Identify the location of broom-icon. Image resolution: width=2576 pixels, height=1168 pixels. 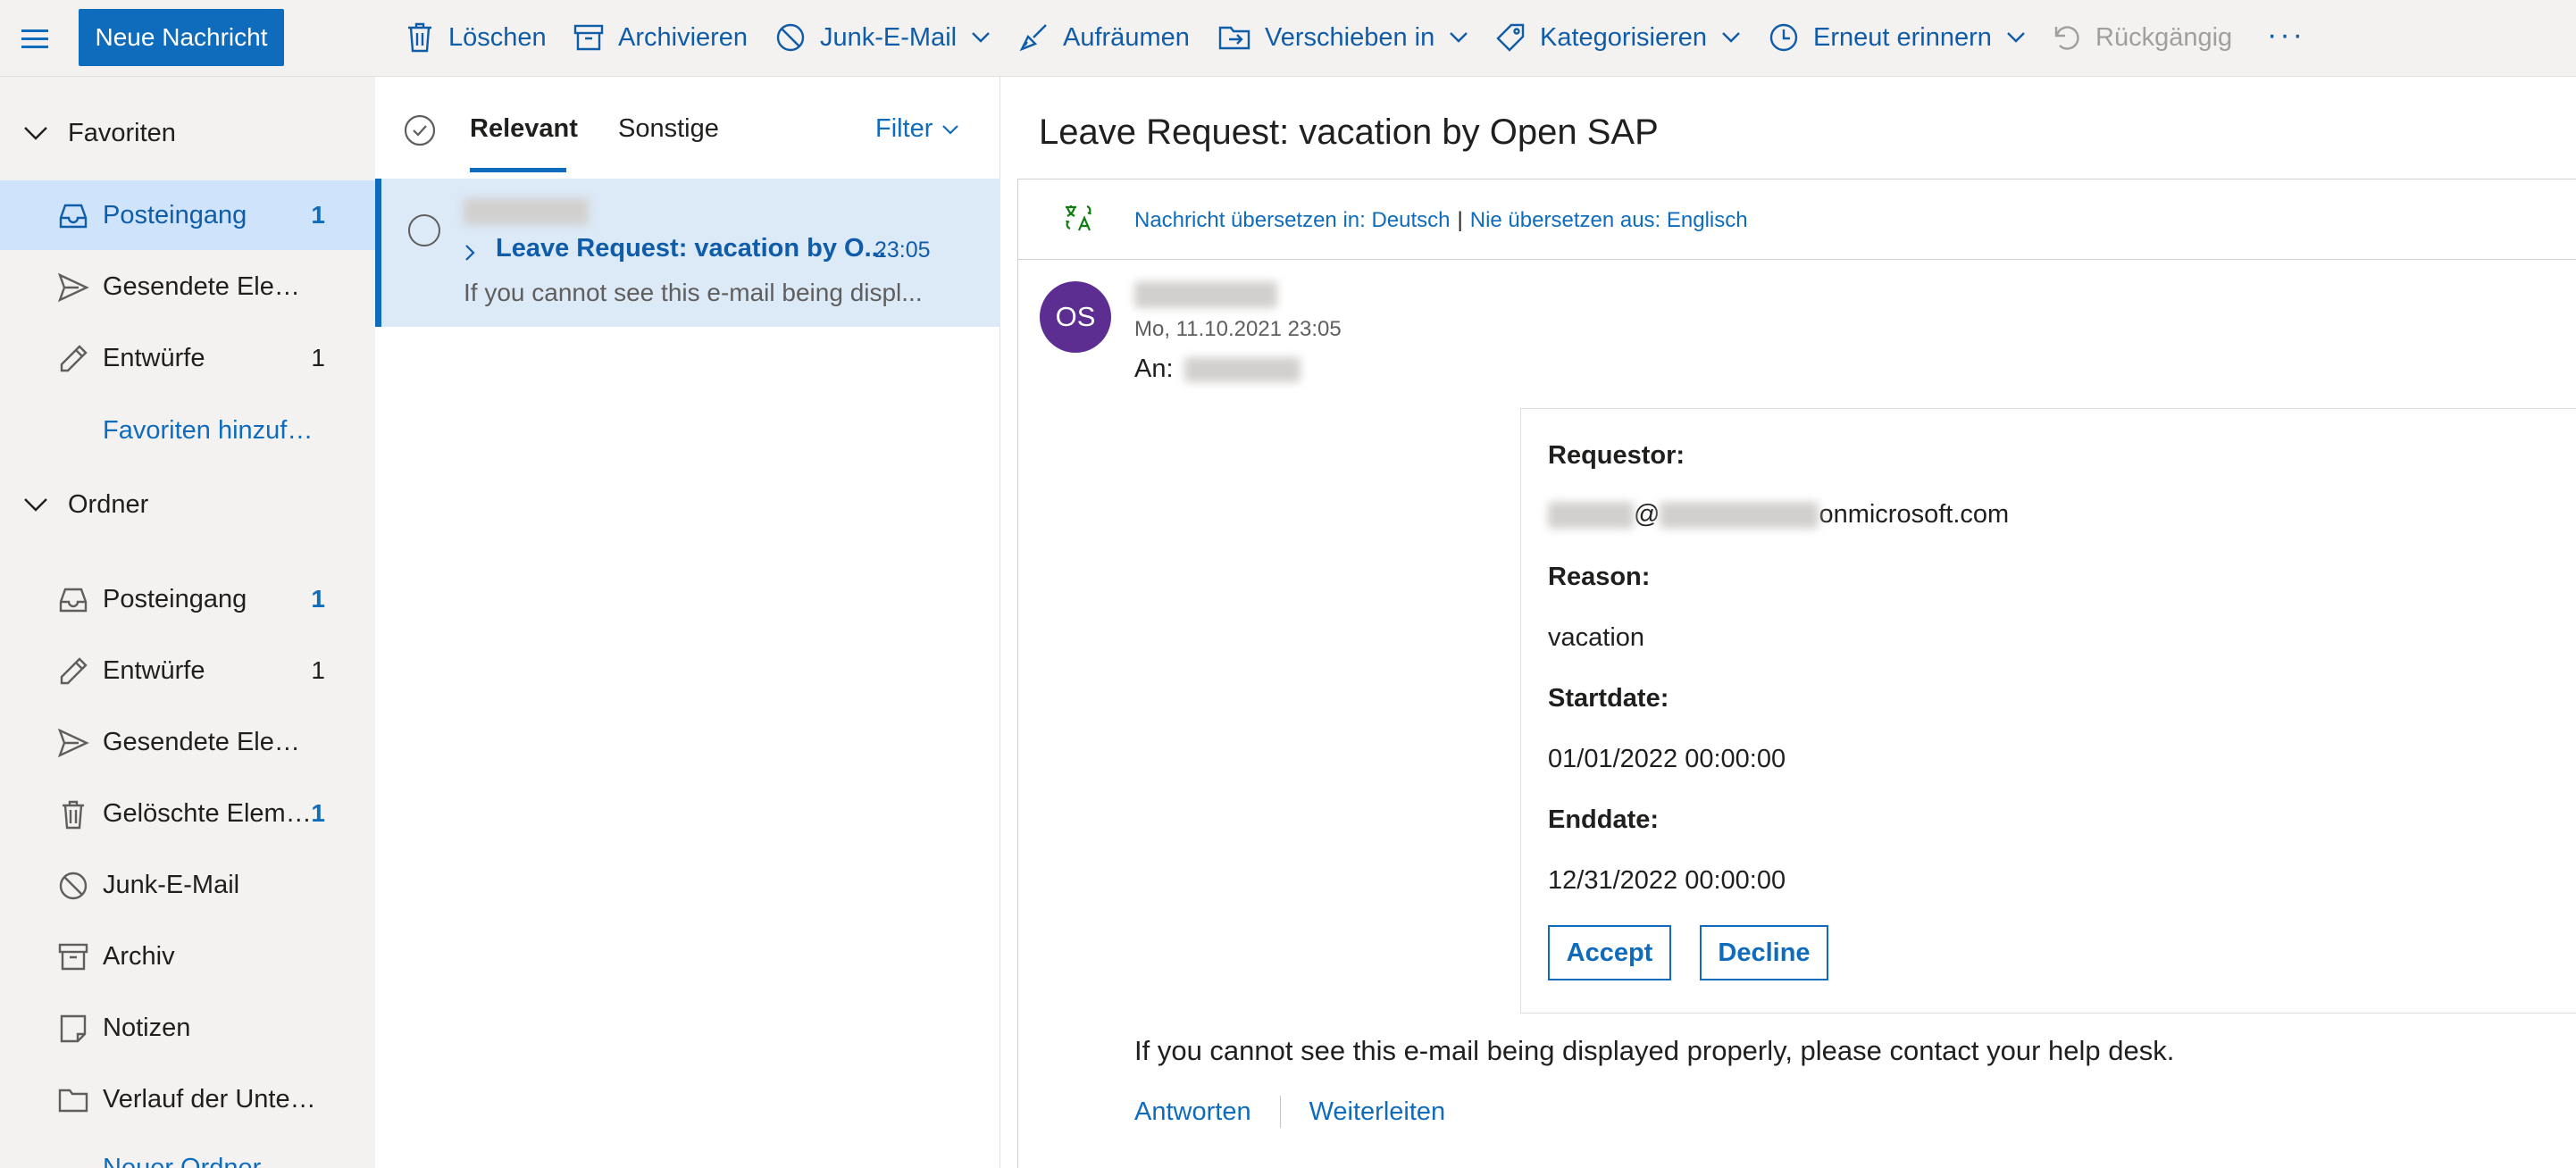
(1033, 38).